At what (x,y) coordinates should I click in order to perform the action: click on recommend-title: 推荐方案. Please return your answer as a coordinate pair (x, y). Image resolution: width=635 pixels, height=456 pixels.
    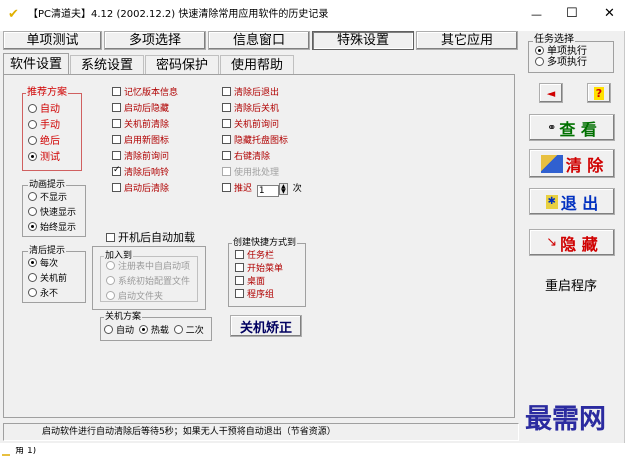
    Looking at the image, I should click on (47, 92).